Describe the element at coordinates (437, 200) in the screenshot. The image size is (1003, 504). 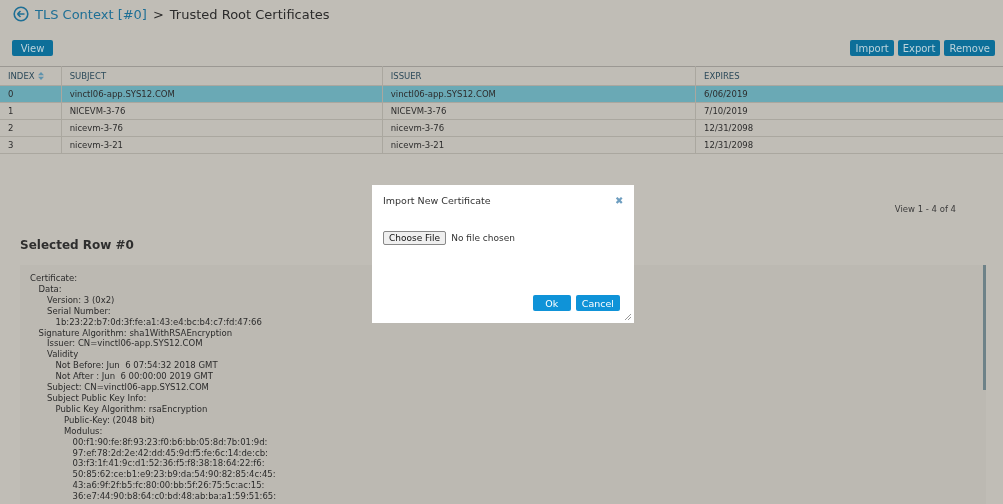
I see `dialog-title: Import New Certificate` at that location.